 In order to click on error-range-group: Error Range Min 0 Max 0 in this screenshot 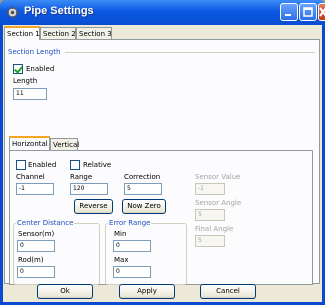, I will do `click(146, 252)`.